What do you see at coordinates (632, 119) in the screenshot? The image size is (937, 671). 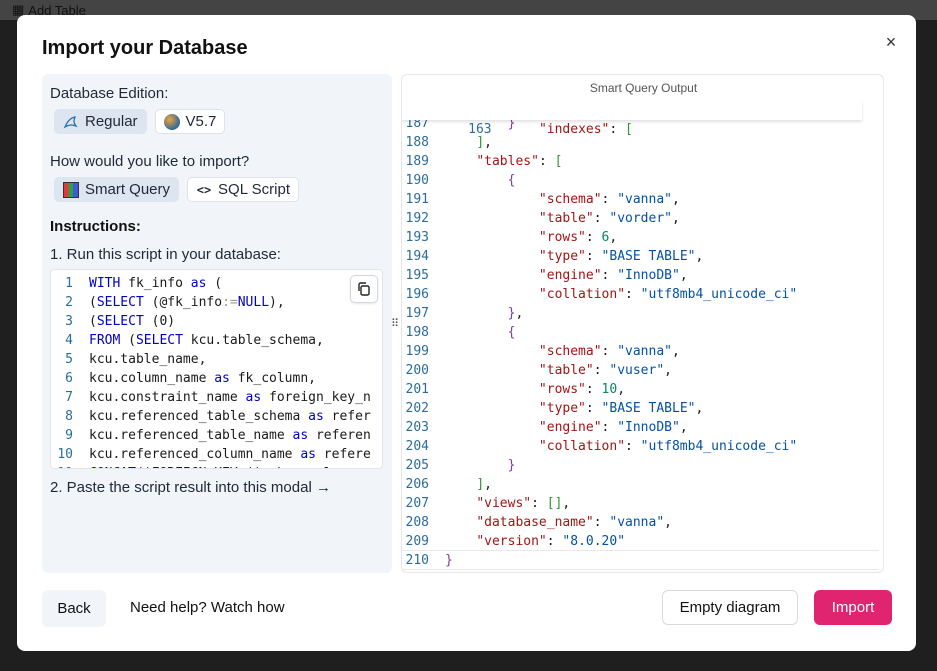 I see `sticky-scroll-line: 163 "indexes": [` at bounding box center [632, 119].